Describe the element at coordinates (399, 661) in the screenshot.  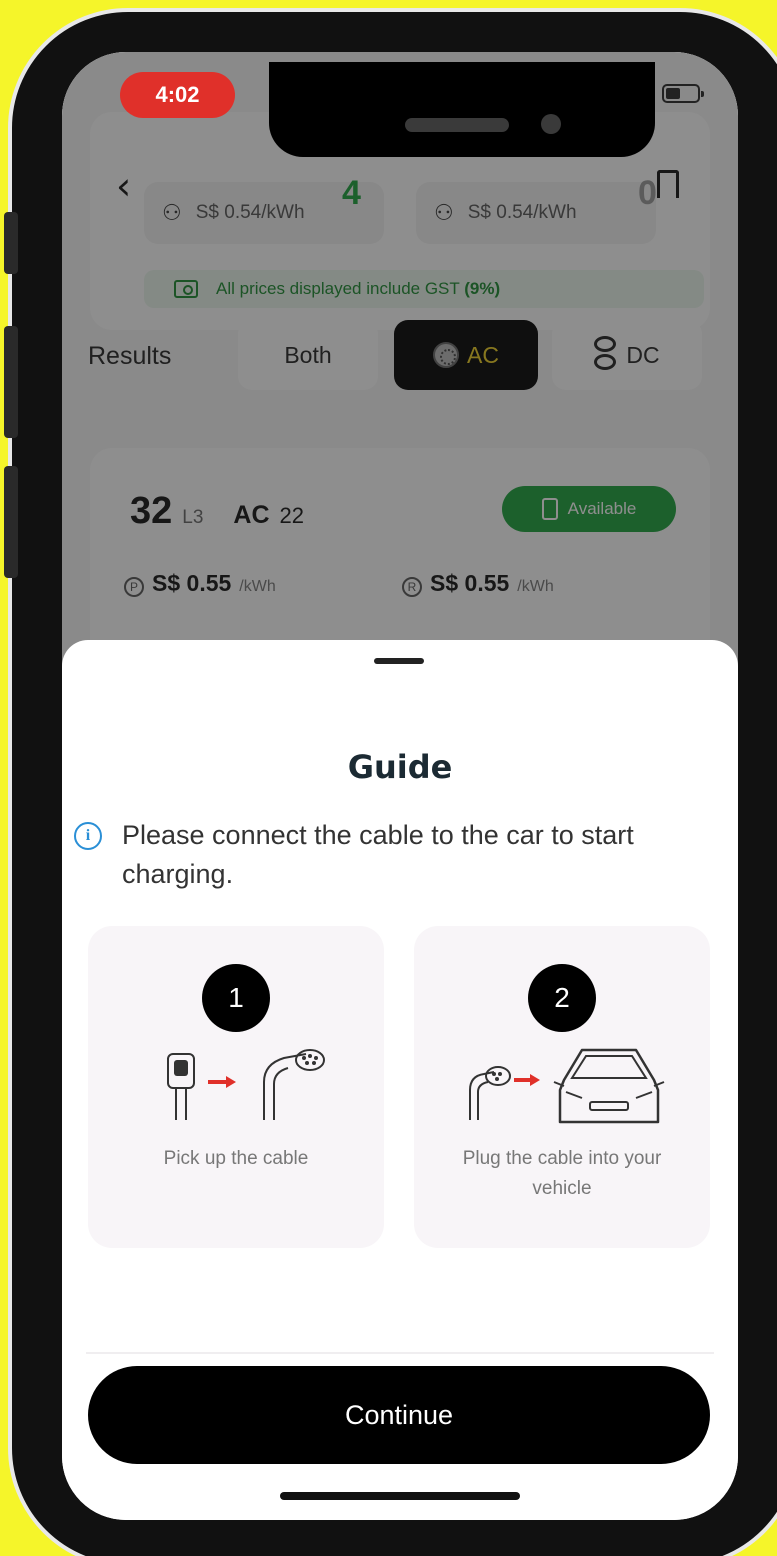
I see `sheet-grabber` at that location.